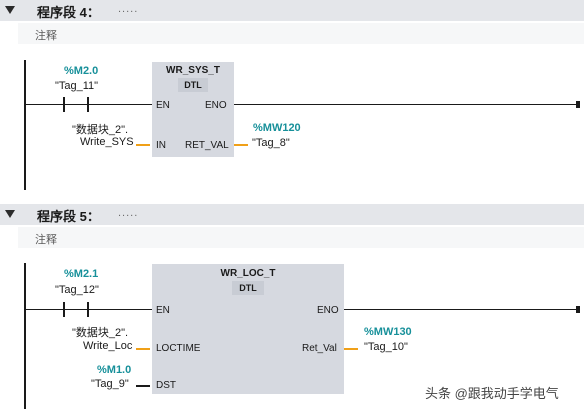 The height and width of the screenshot is (409, 584). What do you see at coordinates (76, 86) in the screenshot?
I see `contact-tag: "Tag_11"` at bounding box center [76, 86].